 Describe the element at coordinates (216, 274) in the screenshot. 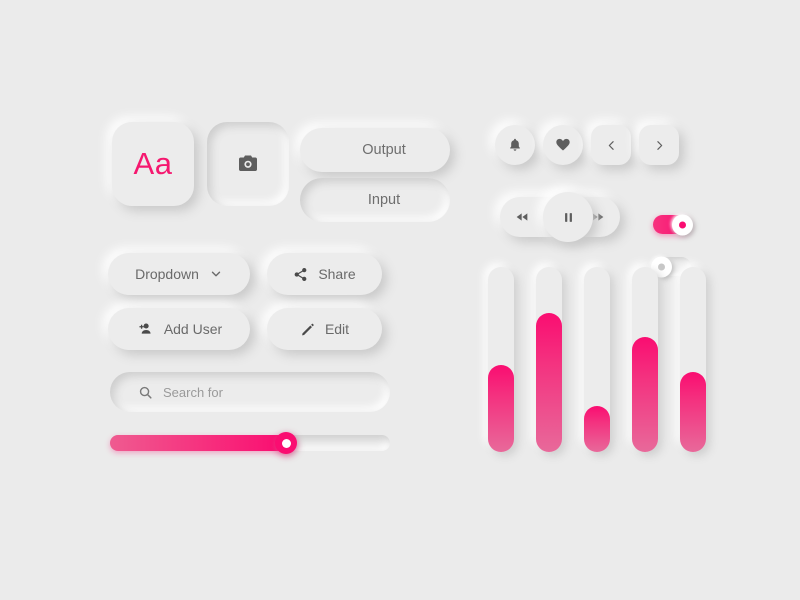

I see `chevron-down-icon` at that location.